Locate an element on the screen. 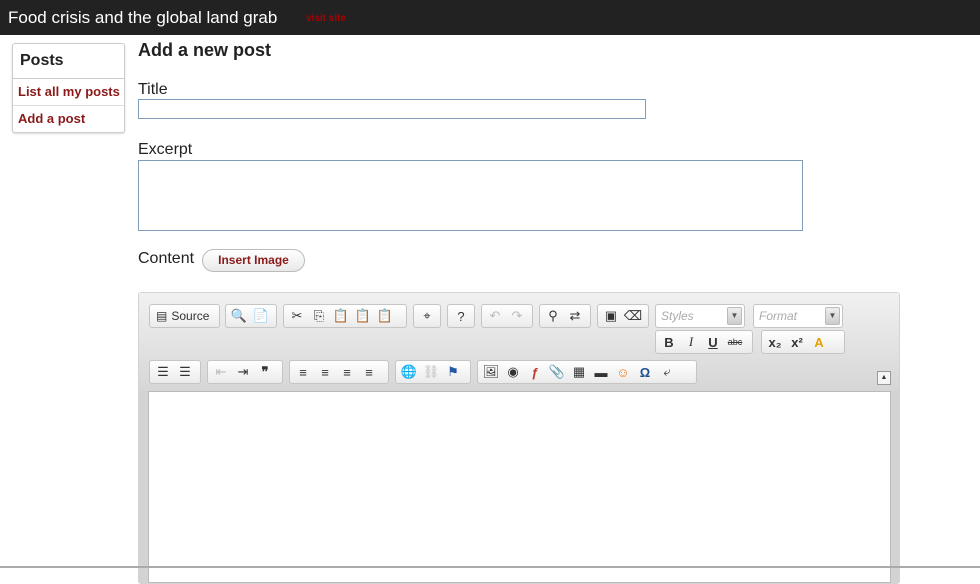  align-right-icon: ≡ is located at coordinates (347, 372).